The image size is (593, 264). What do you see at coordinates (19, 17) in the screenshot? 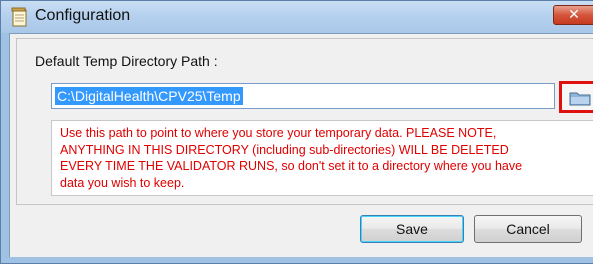
I see `notepad-icon` at bounding box center [19, 17].